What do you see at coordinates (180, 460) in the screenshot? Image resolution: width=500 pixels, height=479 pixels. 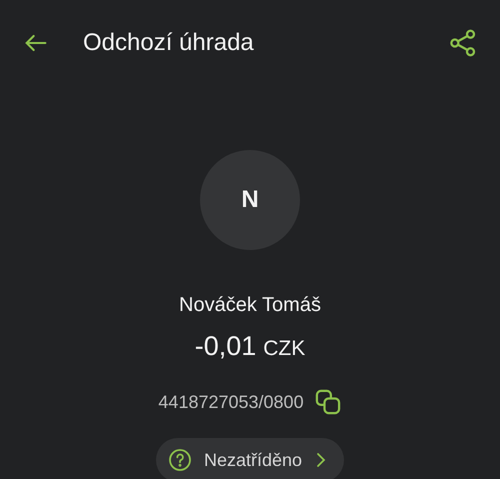 I see `question-icon` at bounding box center [180, 460].